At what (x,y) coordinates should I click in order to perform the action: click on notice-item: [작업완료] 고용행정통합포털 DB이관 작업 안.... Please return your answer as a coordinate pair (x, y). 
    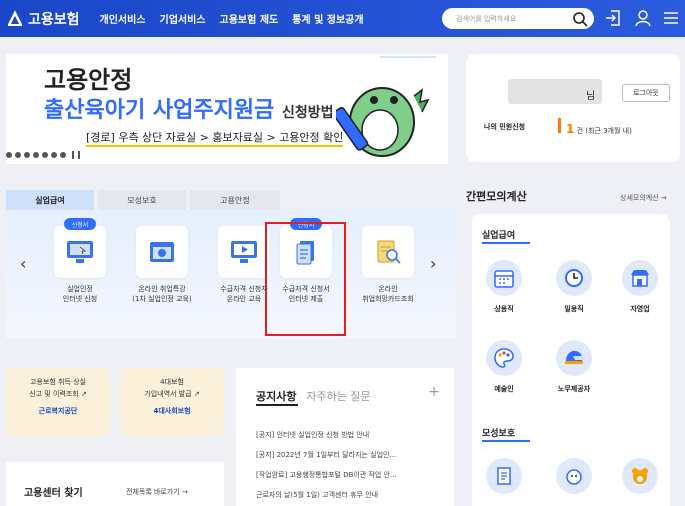
    Looking at the image, I should click on (326, 475).